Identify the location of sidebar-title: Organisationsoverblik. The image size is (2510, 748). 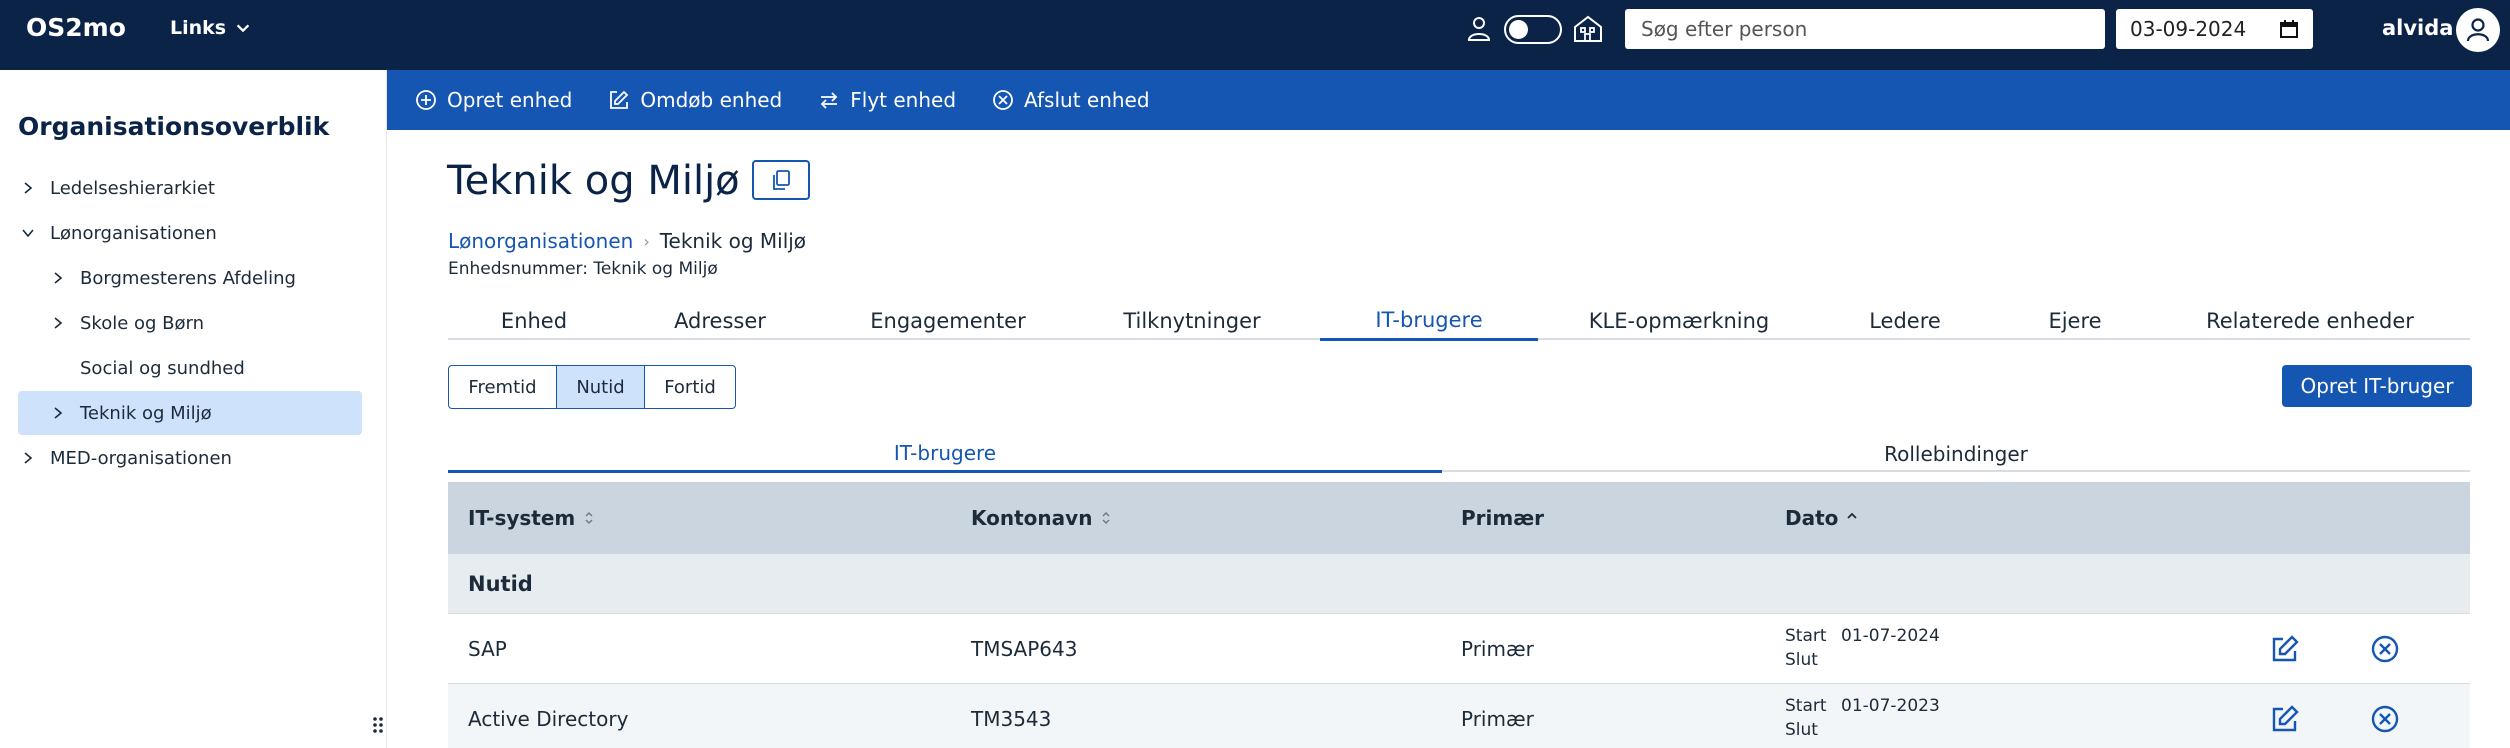
(174, 126).